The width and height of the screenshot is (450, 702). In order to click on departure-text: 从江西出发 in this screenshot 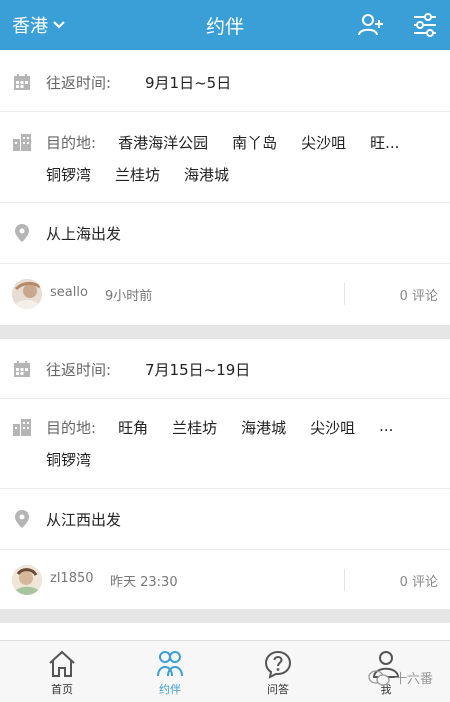, I will do `click(84, 520)`.